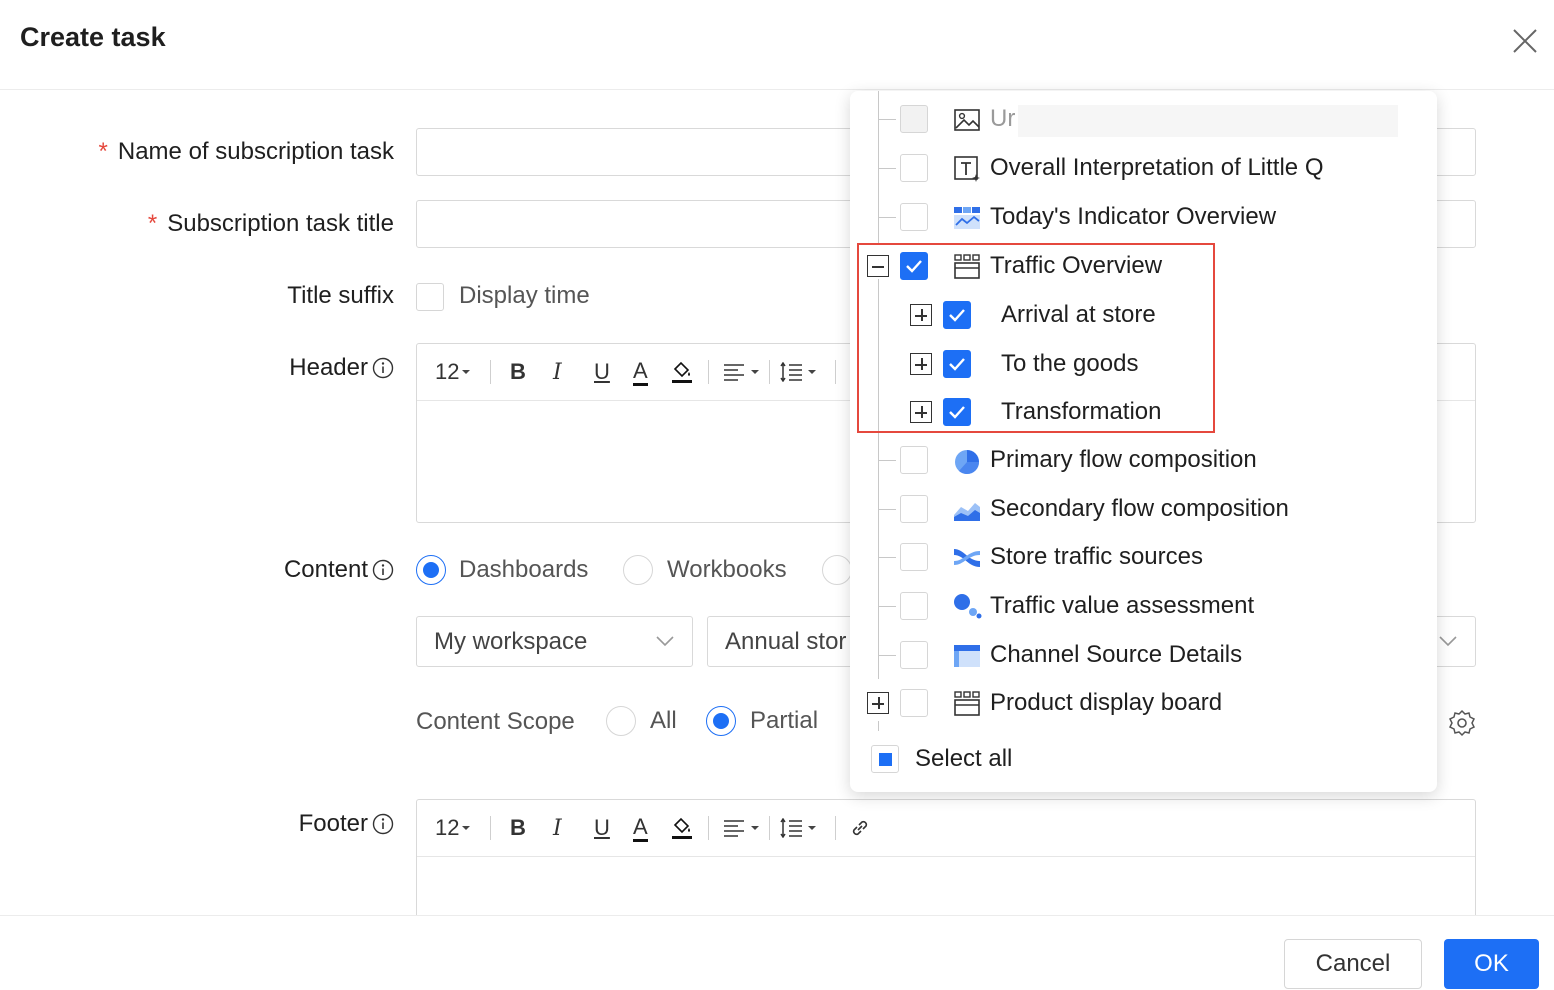 This screenshot has width=1554, height=990. I want to click on tree-checkbox-secondary-flow, so click(914, 509).